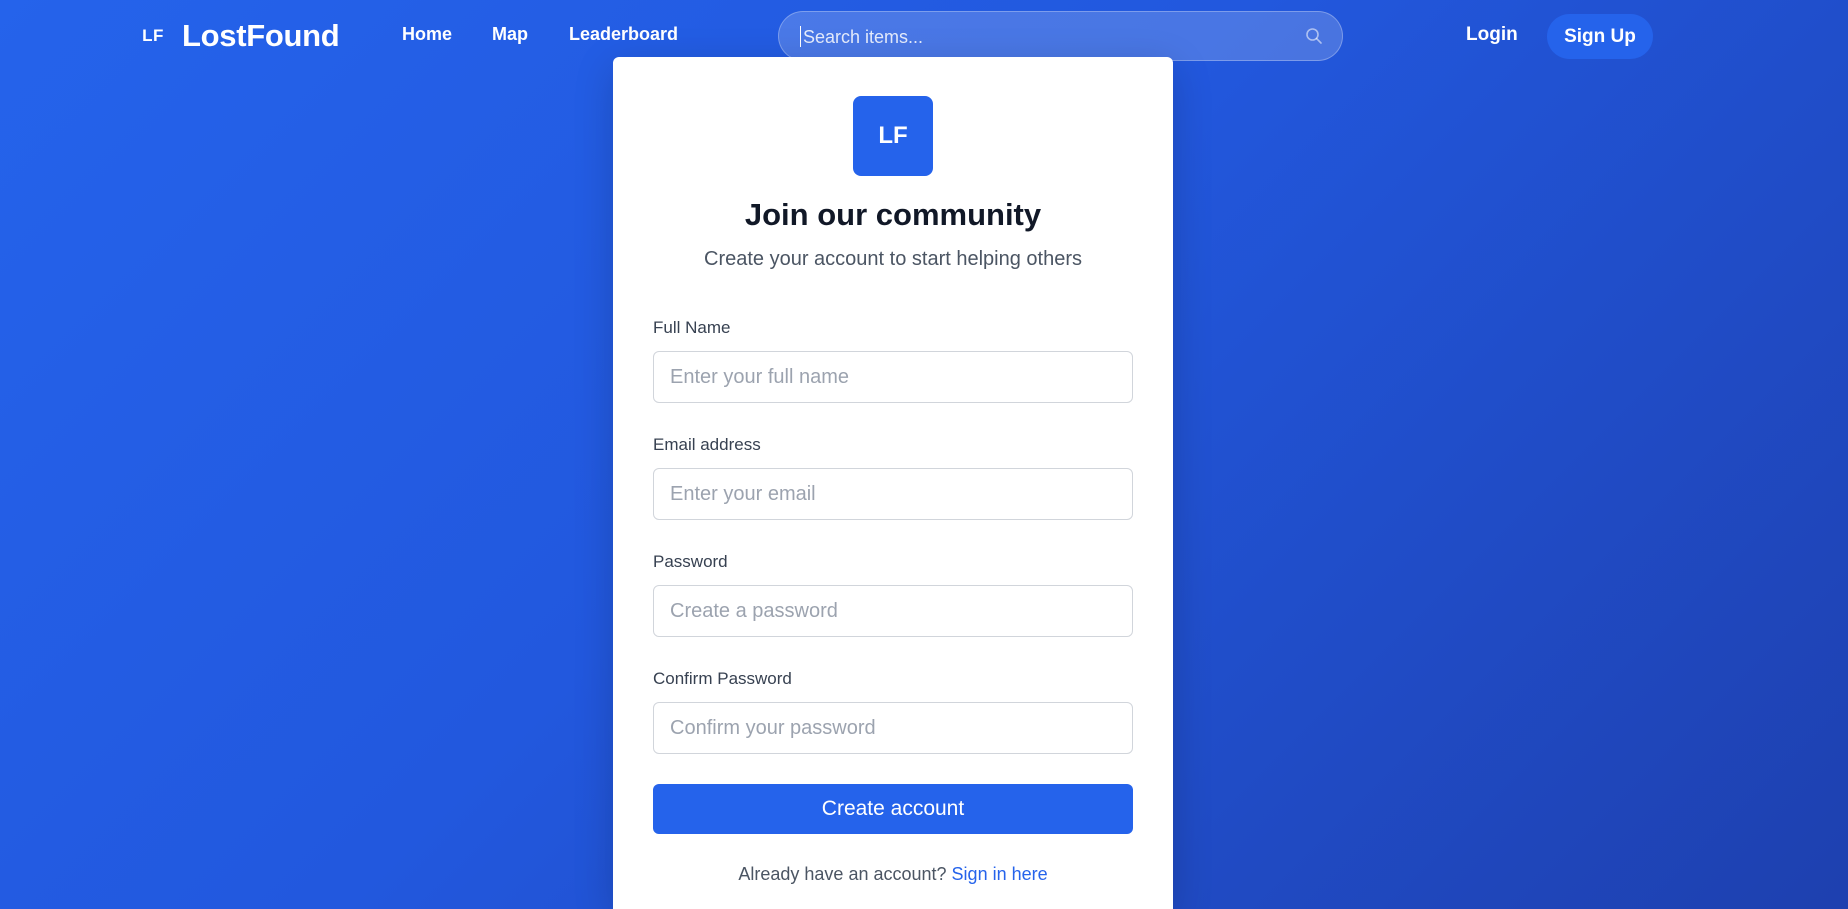 The height and width of the screenshot is (909, 1848). Describe the element at coordinates (1492, 35) in the screenshot. I see `login-link: Login` at that location.